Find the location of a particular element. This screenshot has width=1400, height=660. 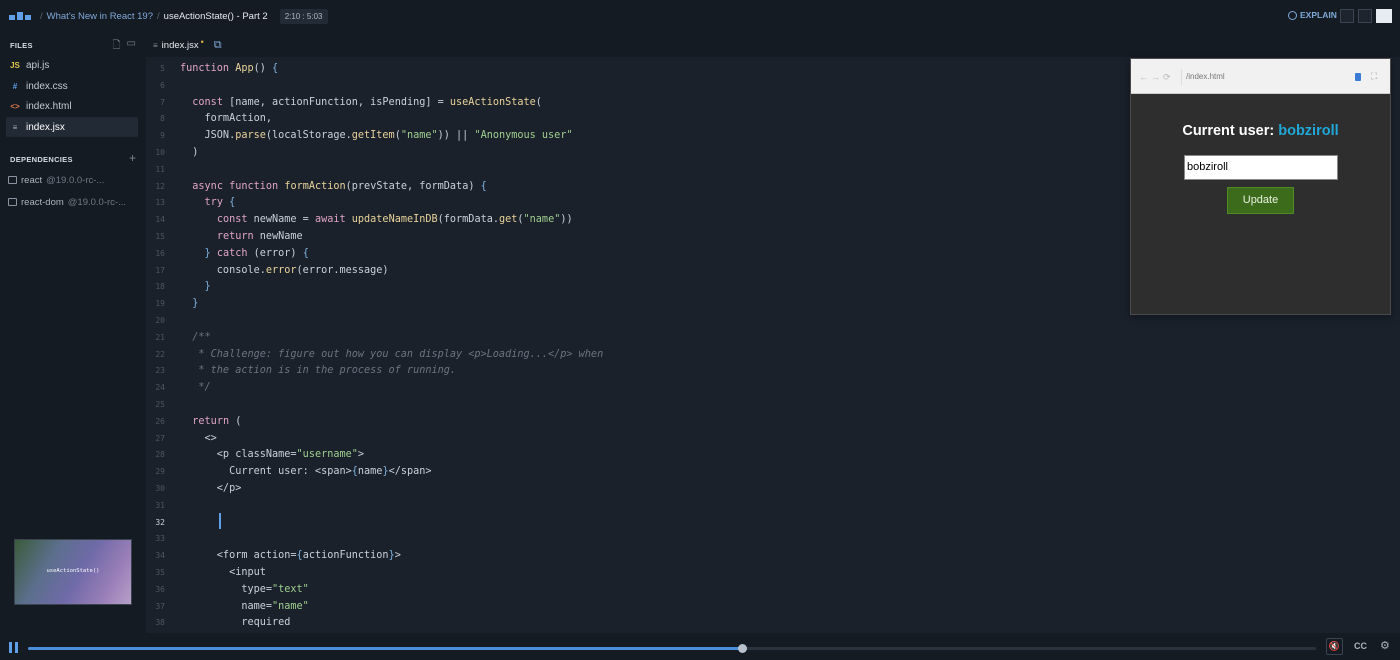

code-line: 32 is located at coordinates (626, 522).